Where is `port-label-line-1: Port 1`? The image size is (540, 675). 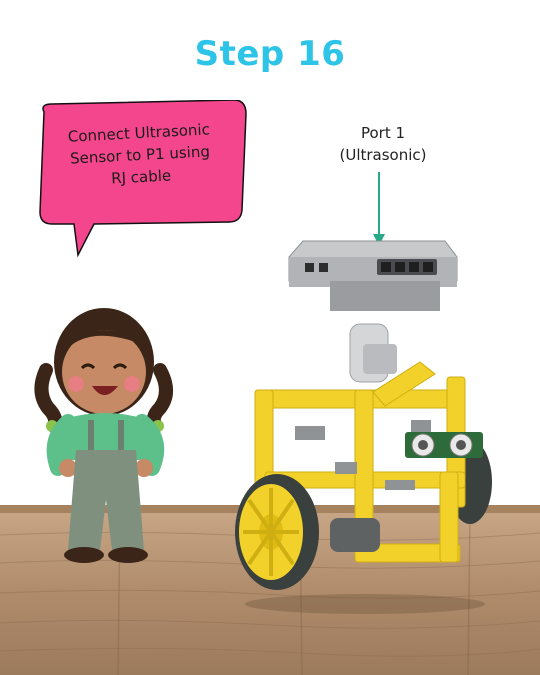
port-label-line-1: Port 1 is located at coordinates (383, 133).